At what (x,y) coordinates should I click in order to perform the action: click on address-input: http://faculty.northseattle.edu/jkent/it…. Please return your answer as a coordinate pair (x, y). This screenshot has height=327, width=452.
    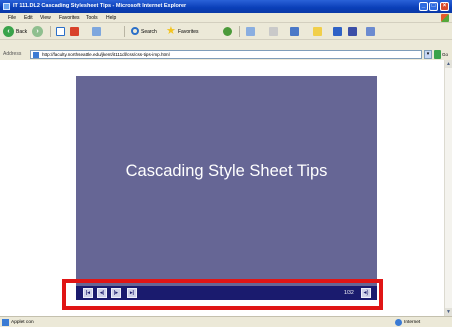
    Looking at the image, I should click on (226, 54).